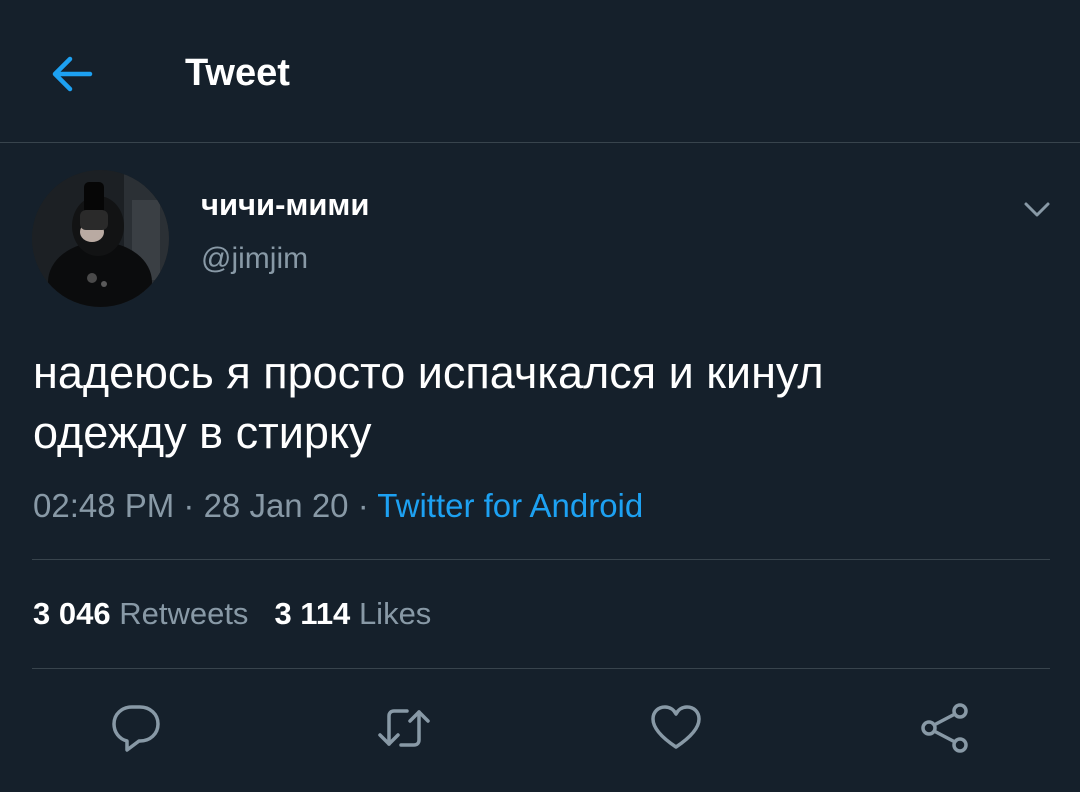  What do you see at coordinates (104, 505) in the screenshot?
I see `tweet-time: 02:48 PM` at bounding box center [104, 505].